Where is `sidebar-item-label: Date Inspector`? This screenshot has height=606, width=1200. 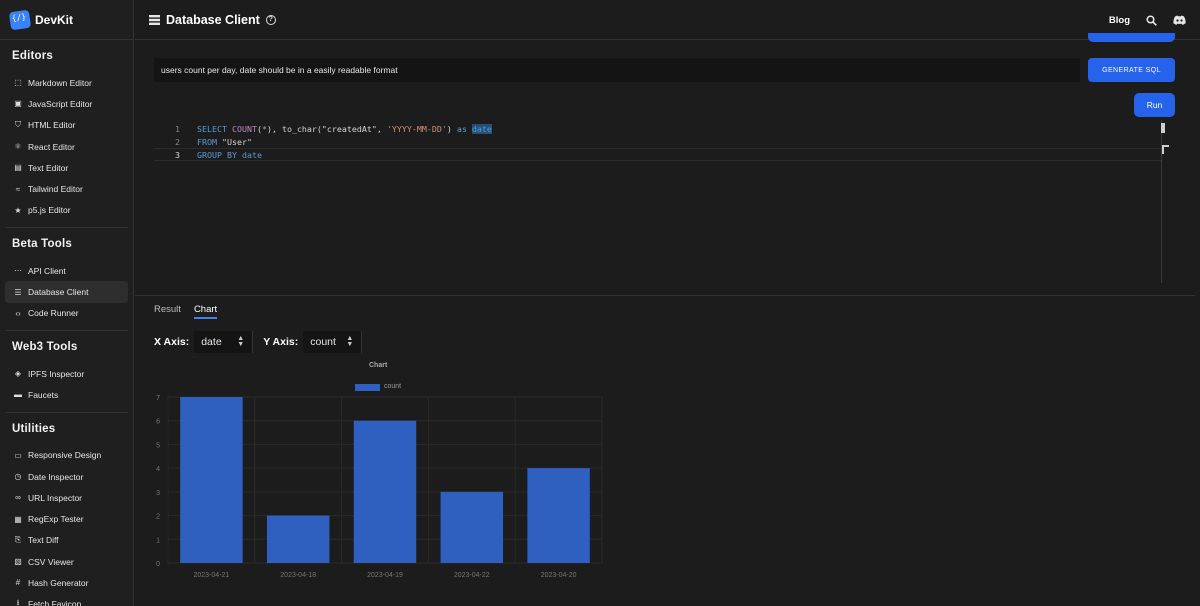
sidebar-item-label: Date Inspector is located at coordinates (56, 476).